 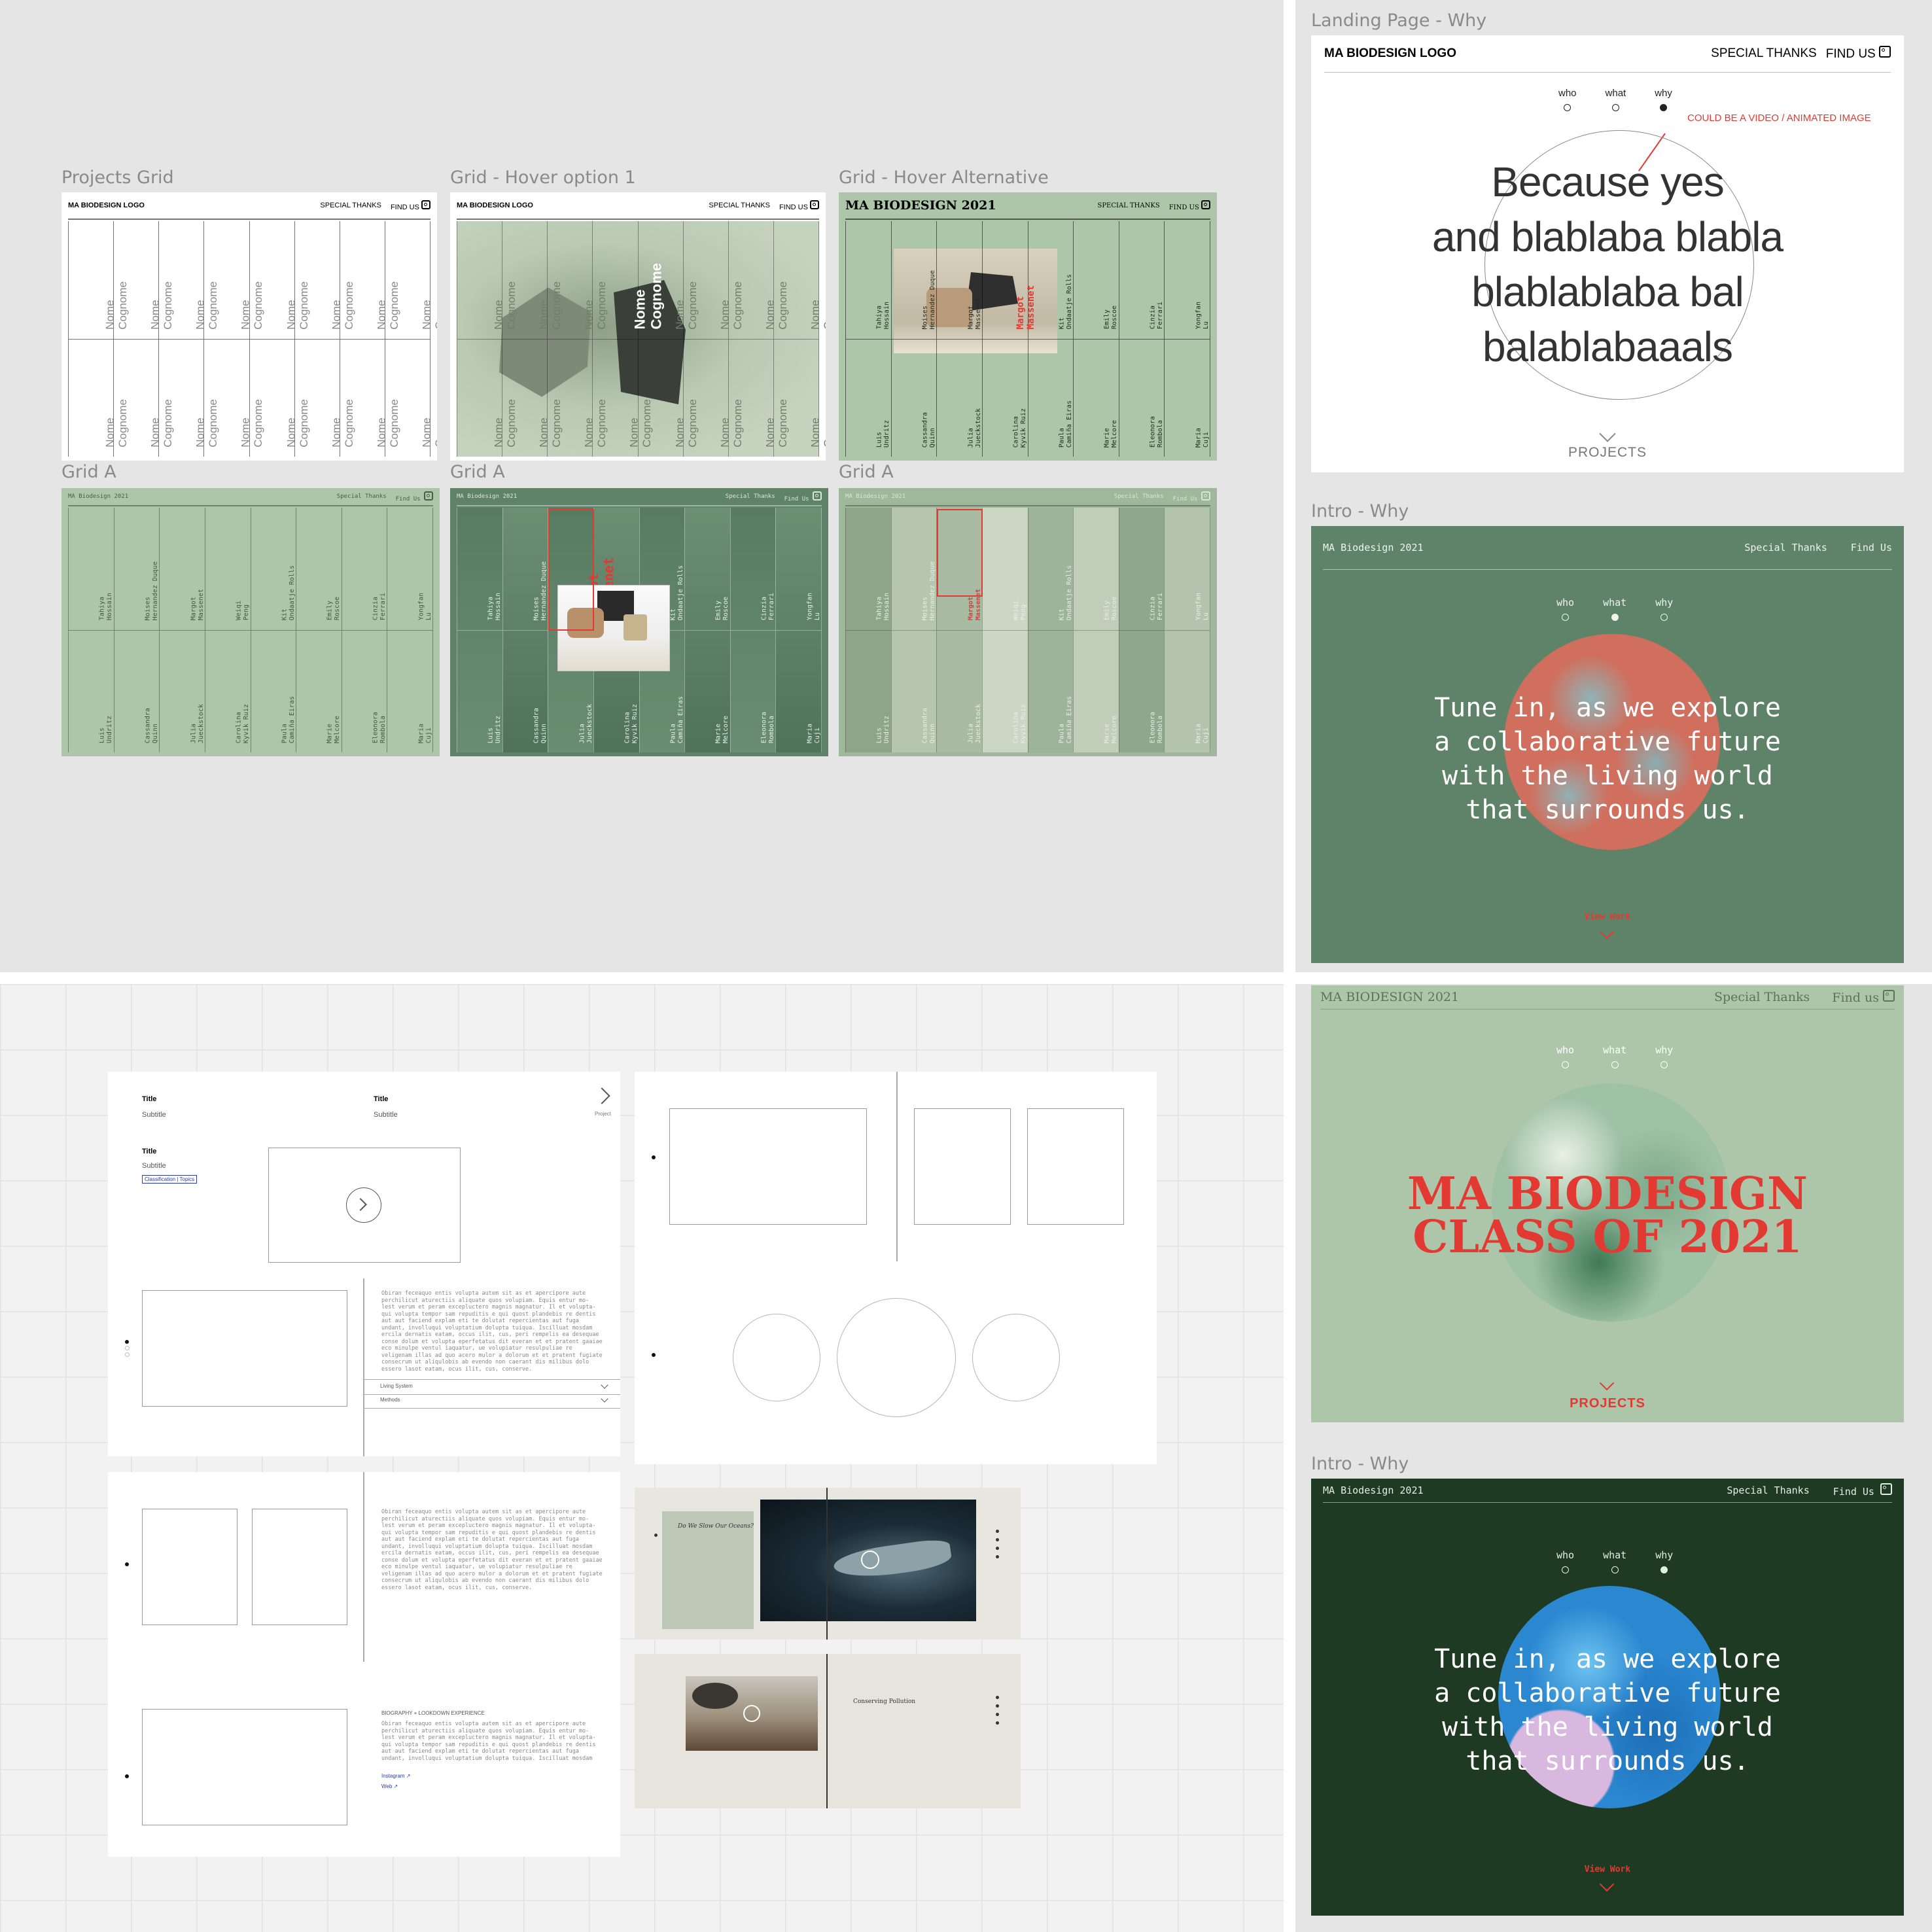 What do you see at coordinates (1360, 1464) in the screenshot?
I see `frame-label-intro-why: Intro - Why` at bounding box center [1360, 1464].